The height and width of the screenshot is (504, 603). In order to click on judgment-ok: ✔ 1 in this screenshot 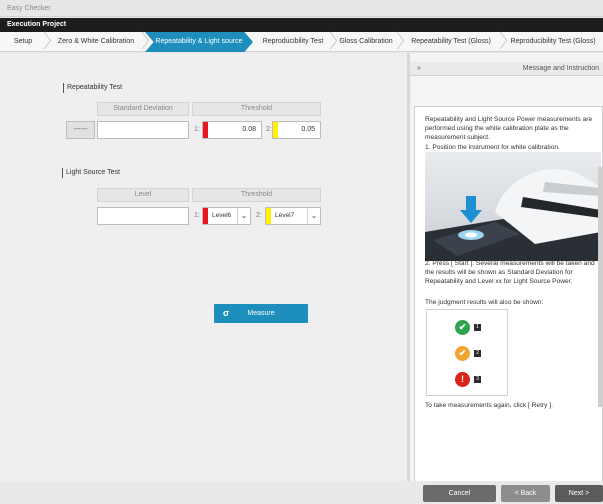, I will do `click(475, 329)`.